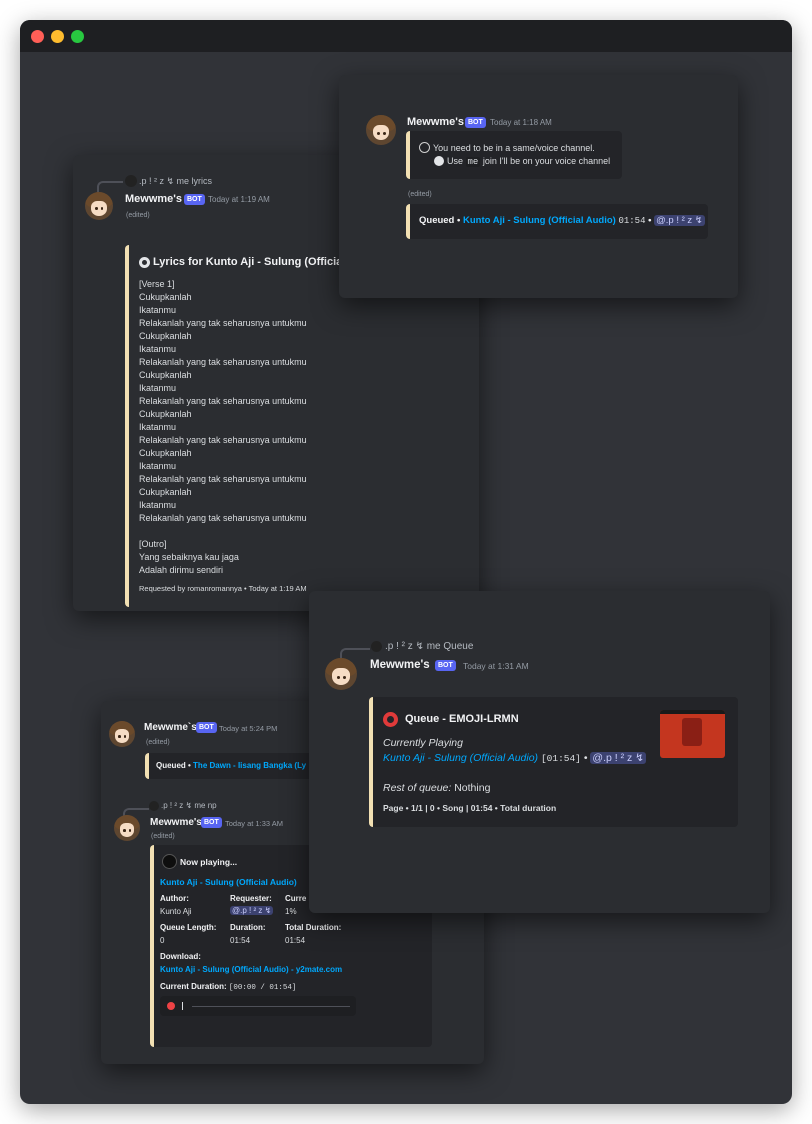 The image size is (812, 1124). Describe the element at coordinates (252, 910) in the screenshot. I see `requester-mention: @.p ! ² z ↯` at that location.